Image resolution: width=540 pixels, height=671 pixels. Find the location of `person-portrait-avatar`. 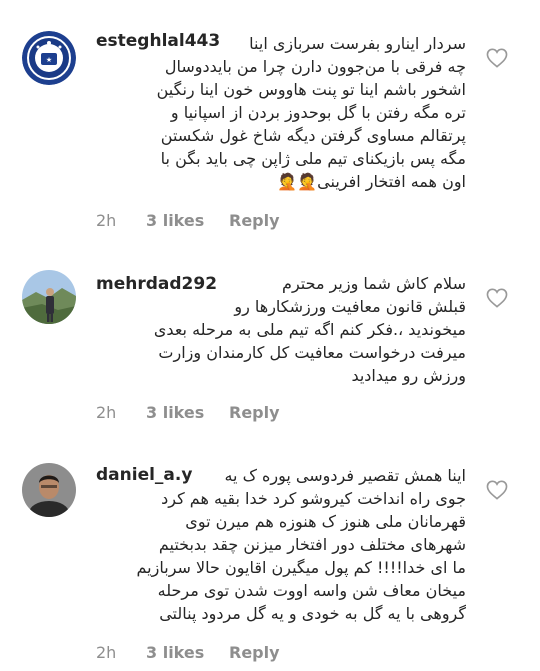

person-portrait-avatar is located at coordinates (49, 490).